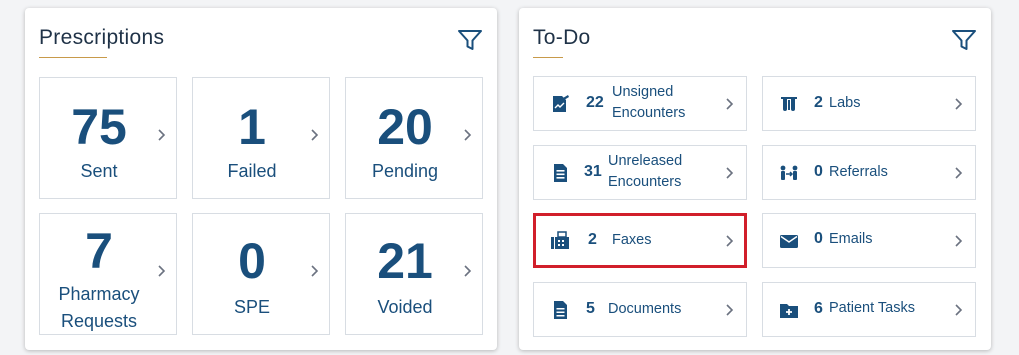 This screenshot has width=1019, height=355. Describe the element at coordinates (99, 251) in the screenshot. I see `rx-count: 7` at that location.